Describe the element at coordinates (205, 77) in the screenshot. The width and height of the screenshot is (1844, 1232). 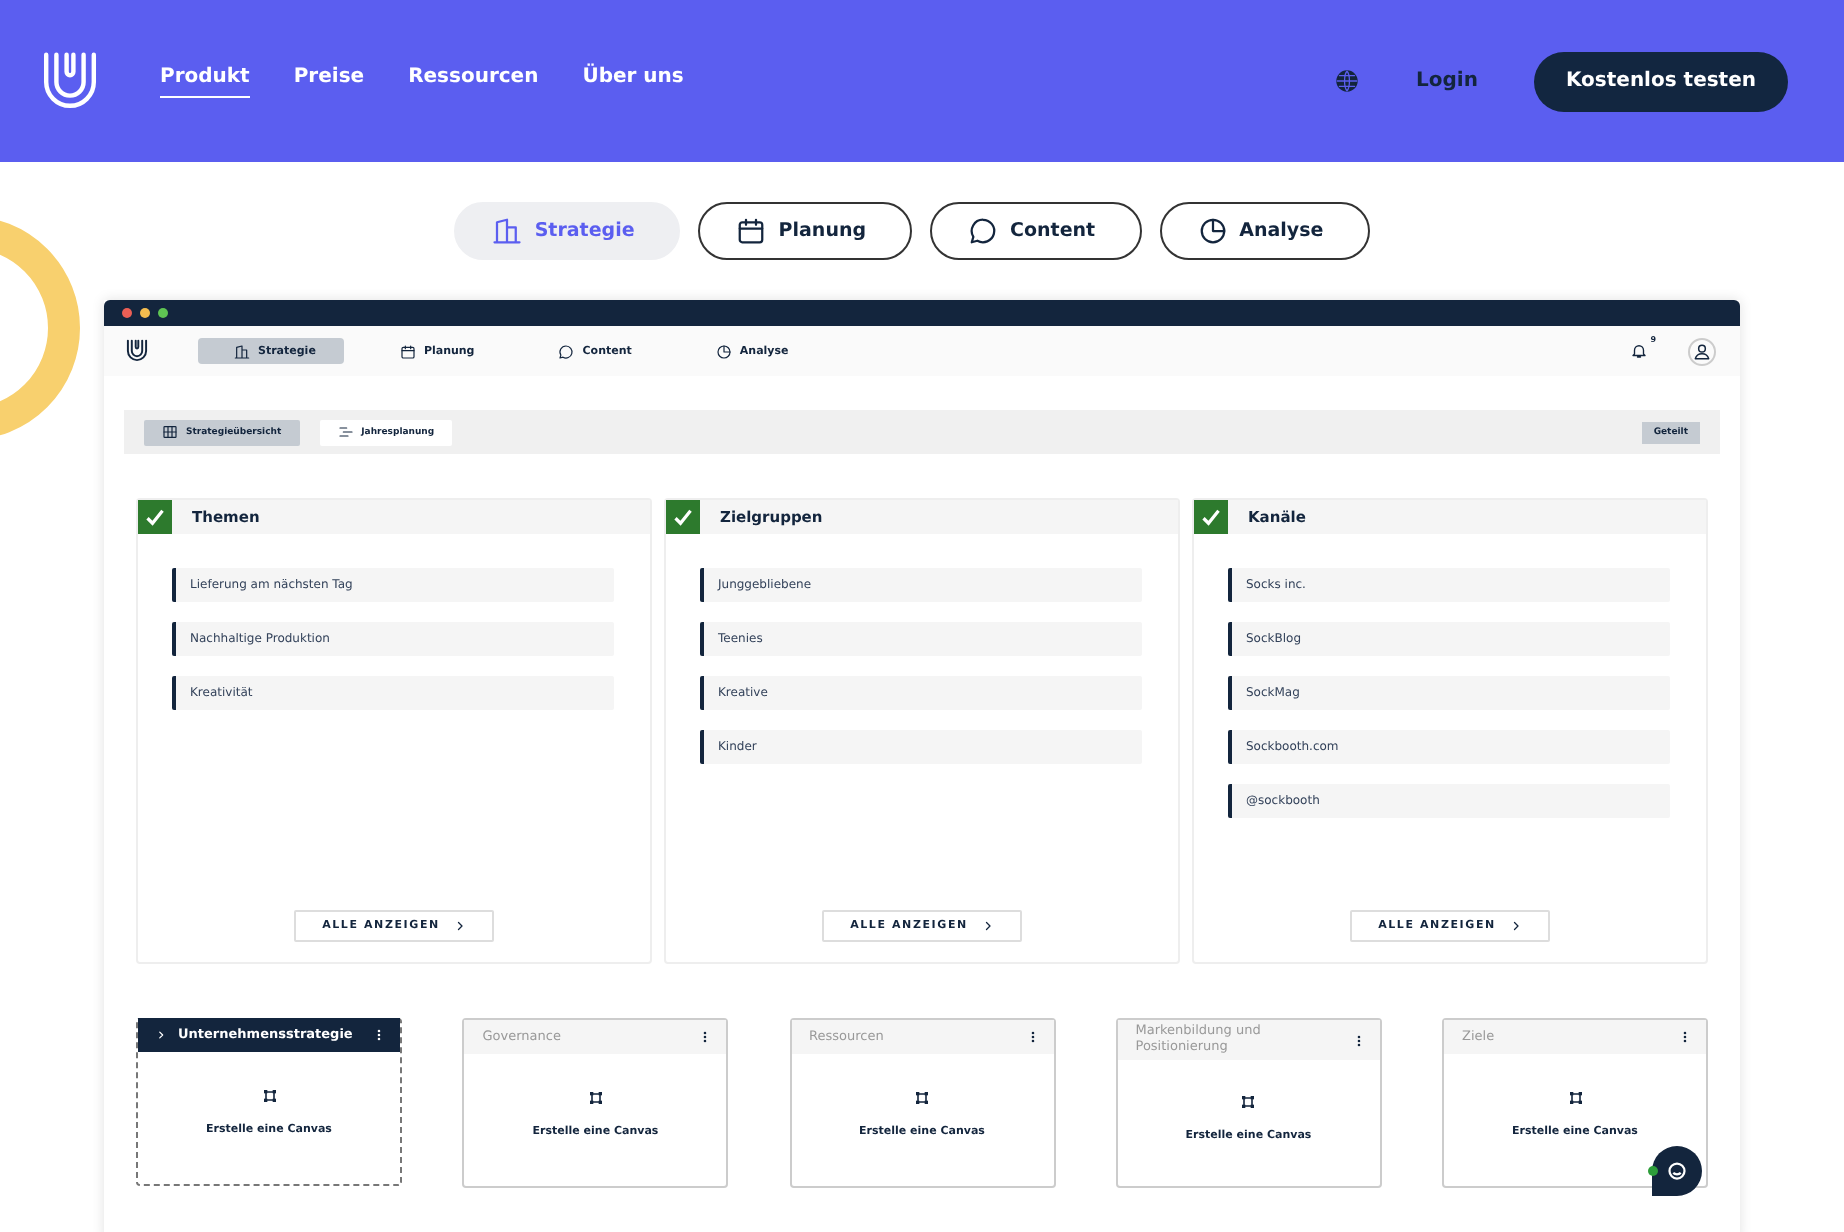
I see `nav-link: Produkt` at that location.